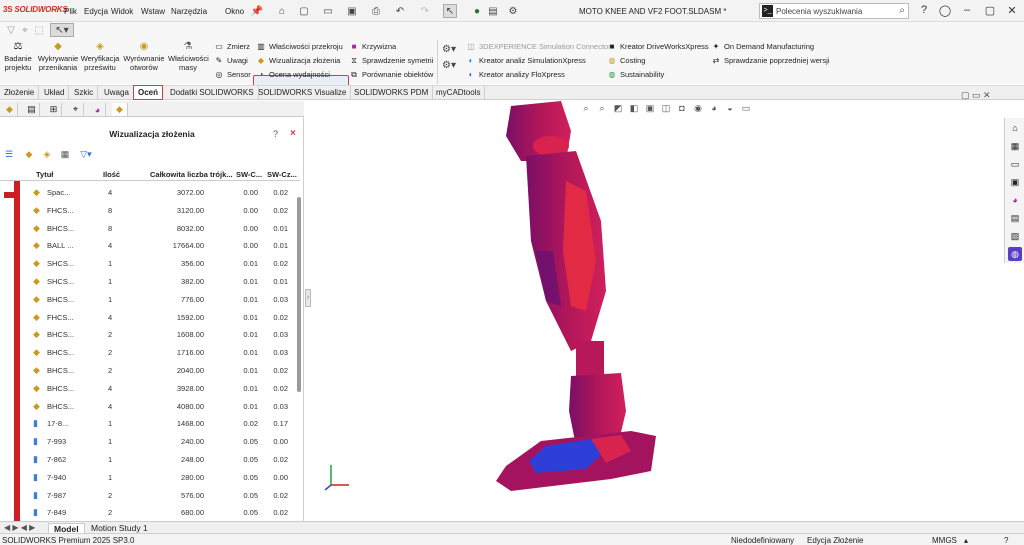  Describe the element at coordinates (150, 334) in the screenshot. I see `table-row: ◆ BHCS... 2 1608.00 0.01 0.03` at that location.